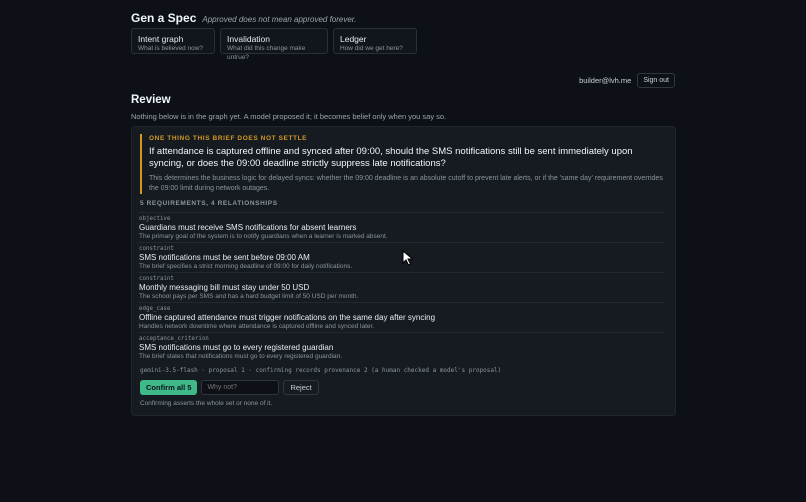 The width and height of the screenshot is (806, 502). I want to click on requirements-count: 5 REQUIREMENTS, 4 RELATIONSHIPS, so click(209, 203).